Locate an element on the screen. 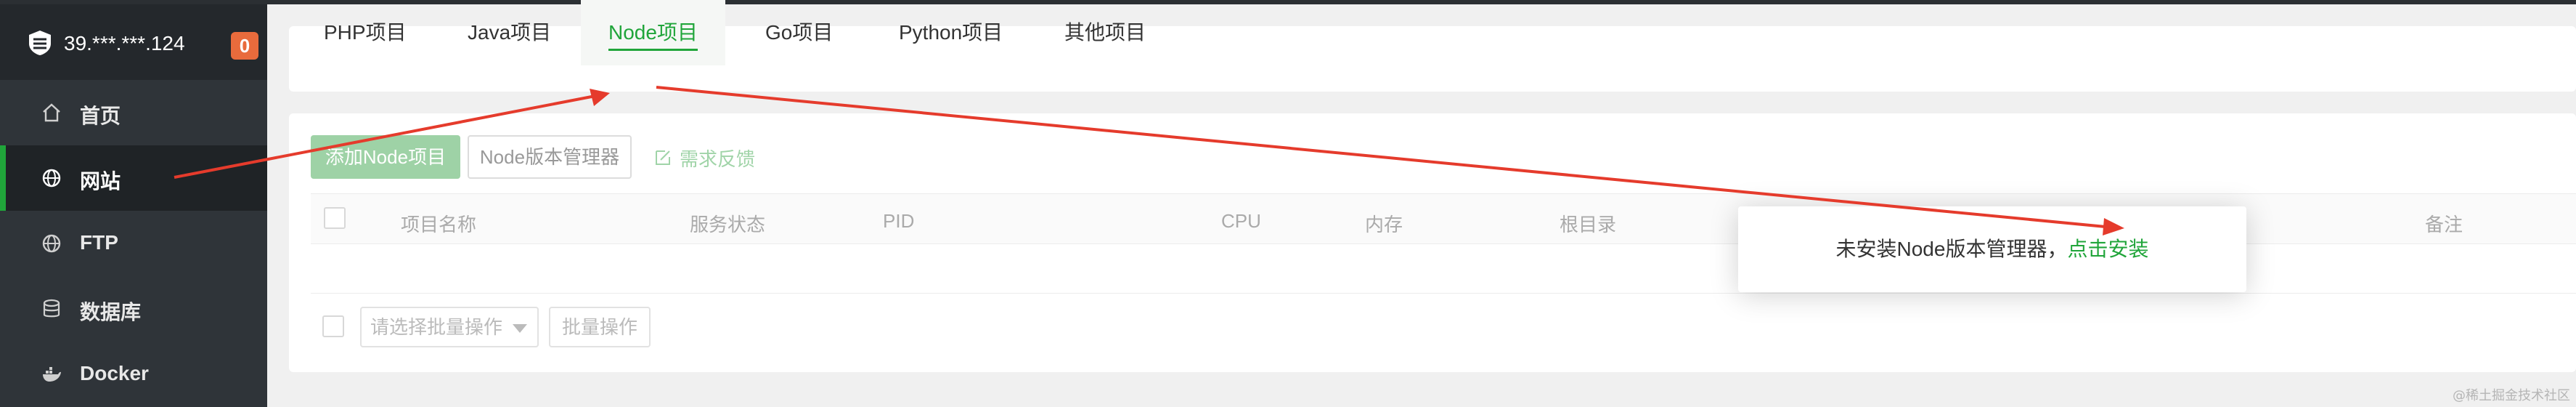  batch-select-placeholder: 请选择批量操作 is located at coordinates (436, 327).